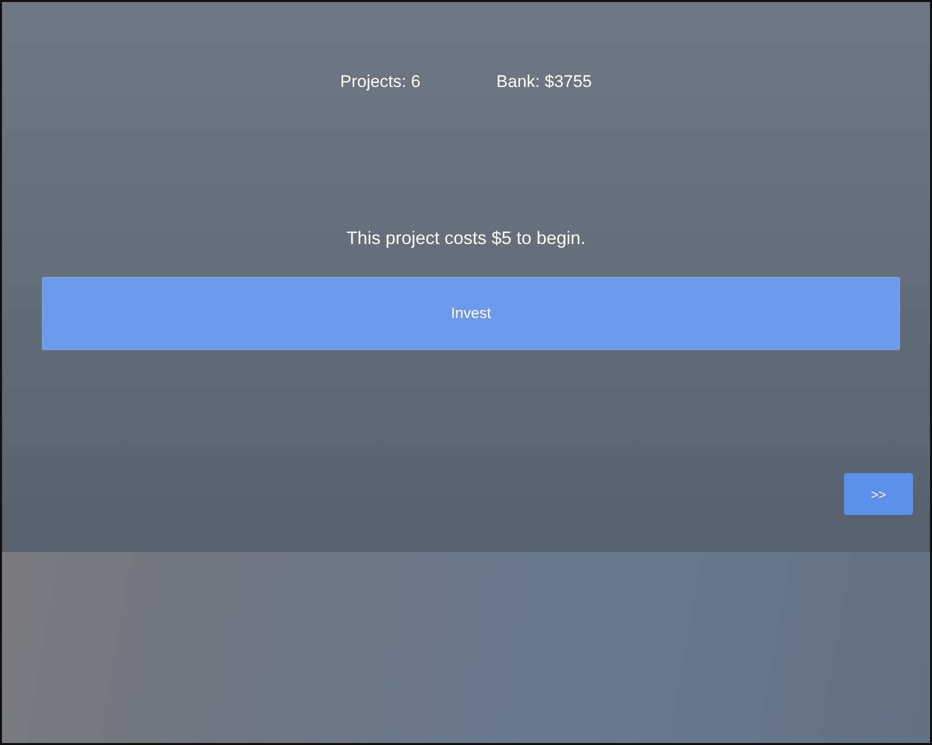 The image size is (932, 745). What do you see at coordinates (466, 238) in the screenshot?
I see `cost-message: This project costs $5 to begin.` at bounding box center [466, 238].